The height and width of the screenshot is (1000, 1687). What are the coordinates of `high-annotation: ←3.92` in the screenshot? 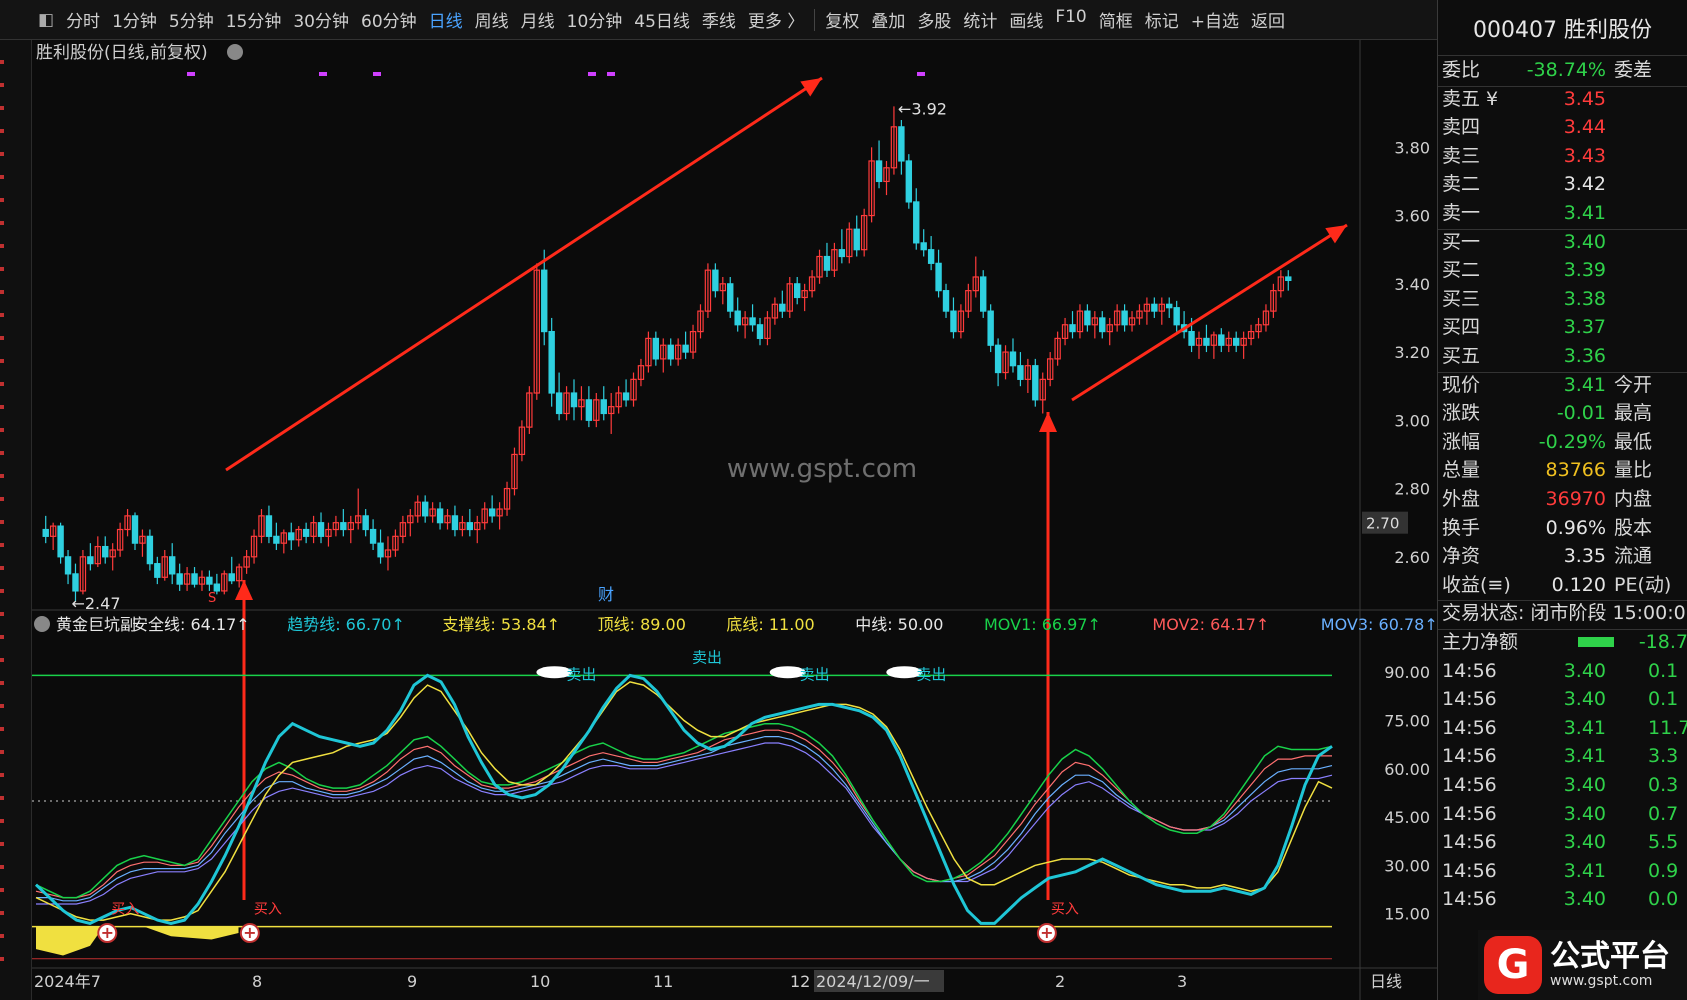 It's located at (922, 108).